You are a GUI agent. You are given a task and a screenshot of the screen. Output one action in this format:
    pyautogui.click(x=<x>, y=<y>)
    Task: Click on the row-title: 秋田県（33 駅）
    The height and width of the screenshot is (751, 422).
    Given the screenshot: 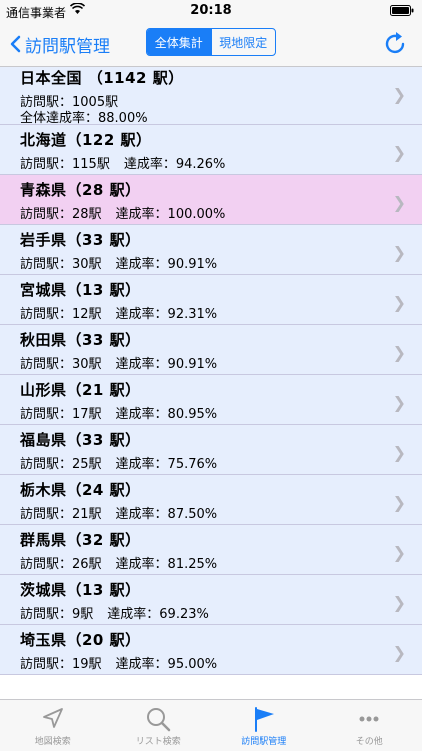 What is the action you would take?
    pyautogui.click(x=80, y=339)
    